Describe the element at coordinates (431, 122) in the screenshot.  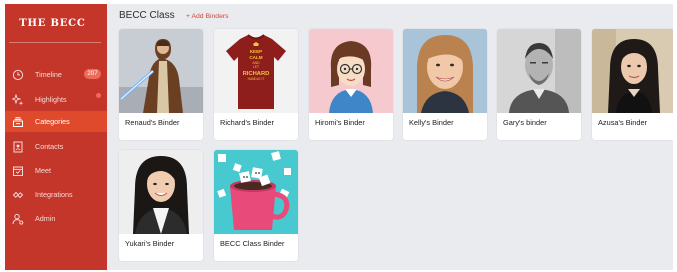
I see `binder-title: Kelly's Binder` at that location.